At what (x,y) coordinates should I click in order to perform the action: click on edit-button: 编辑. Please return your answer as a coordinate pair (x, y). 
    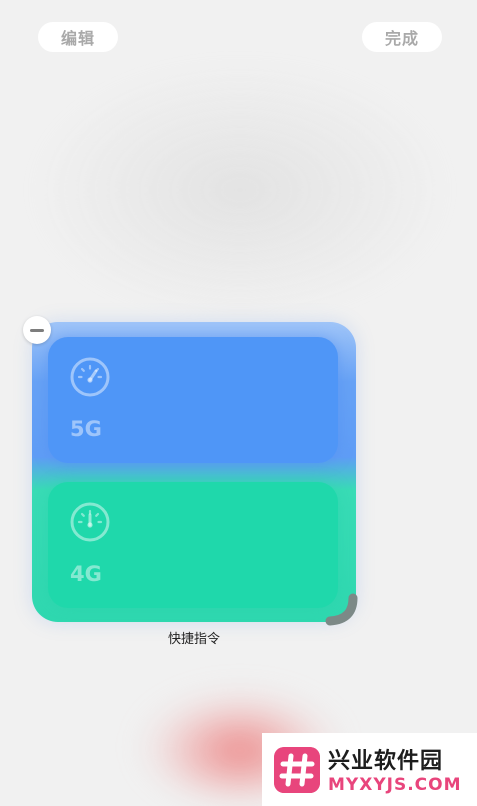
    Looking at the image, I should click on (78, 37).